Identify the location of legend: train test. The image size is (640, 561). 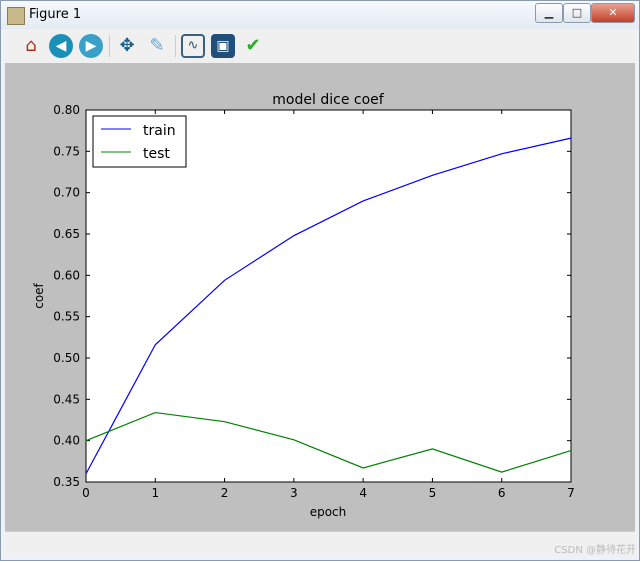
(139, 141).